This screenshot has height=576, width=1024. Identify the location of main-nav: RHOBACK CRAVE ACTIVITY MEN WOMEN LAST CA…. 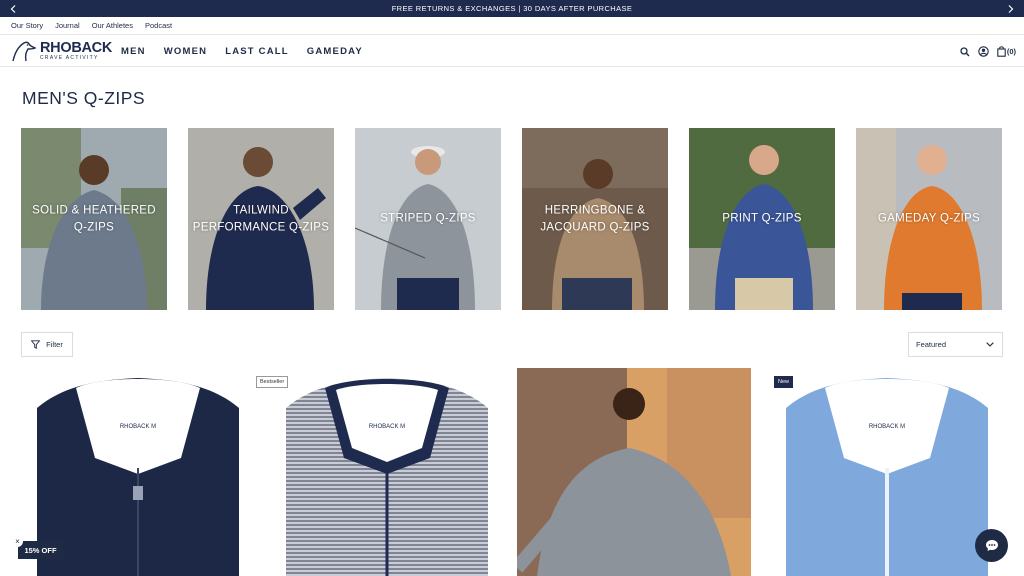
(512, 50).